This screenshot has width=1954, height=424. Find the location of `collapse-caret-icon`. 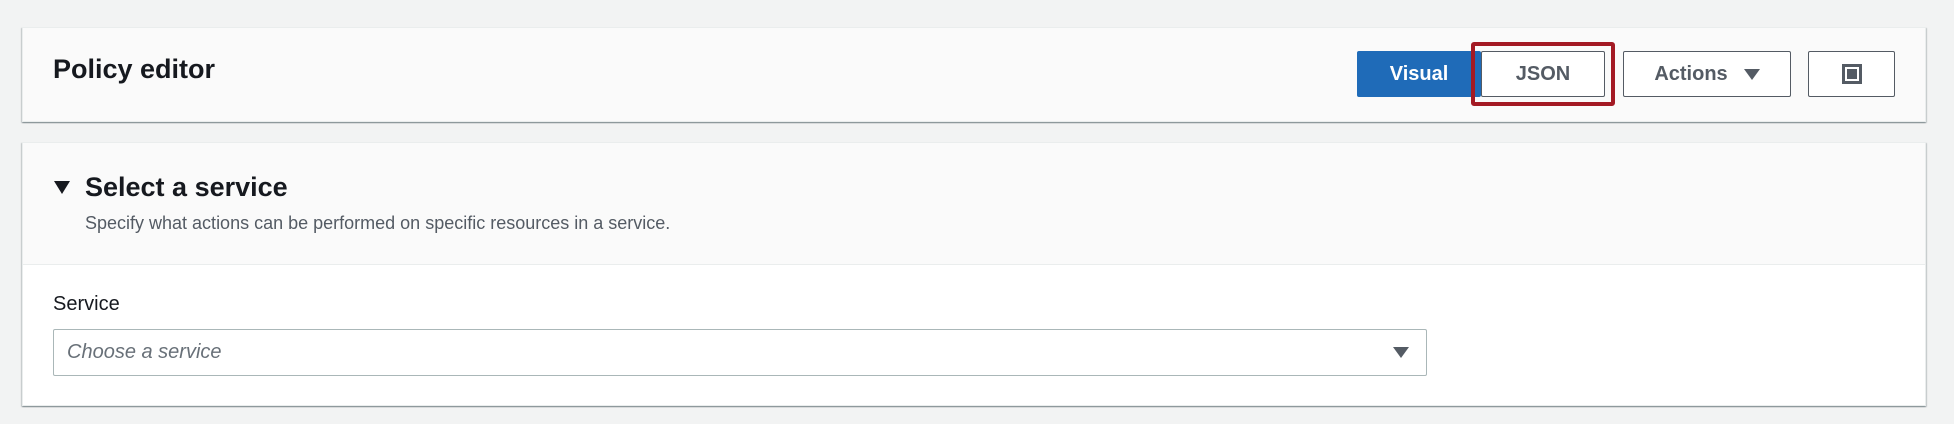

collapse-caret-icon is located at coordinates (62, 187).